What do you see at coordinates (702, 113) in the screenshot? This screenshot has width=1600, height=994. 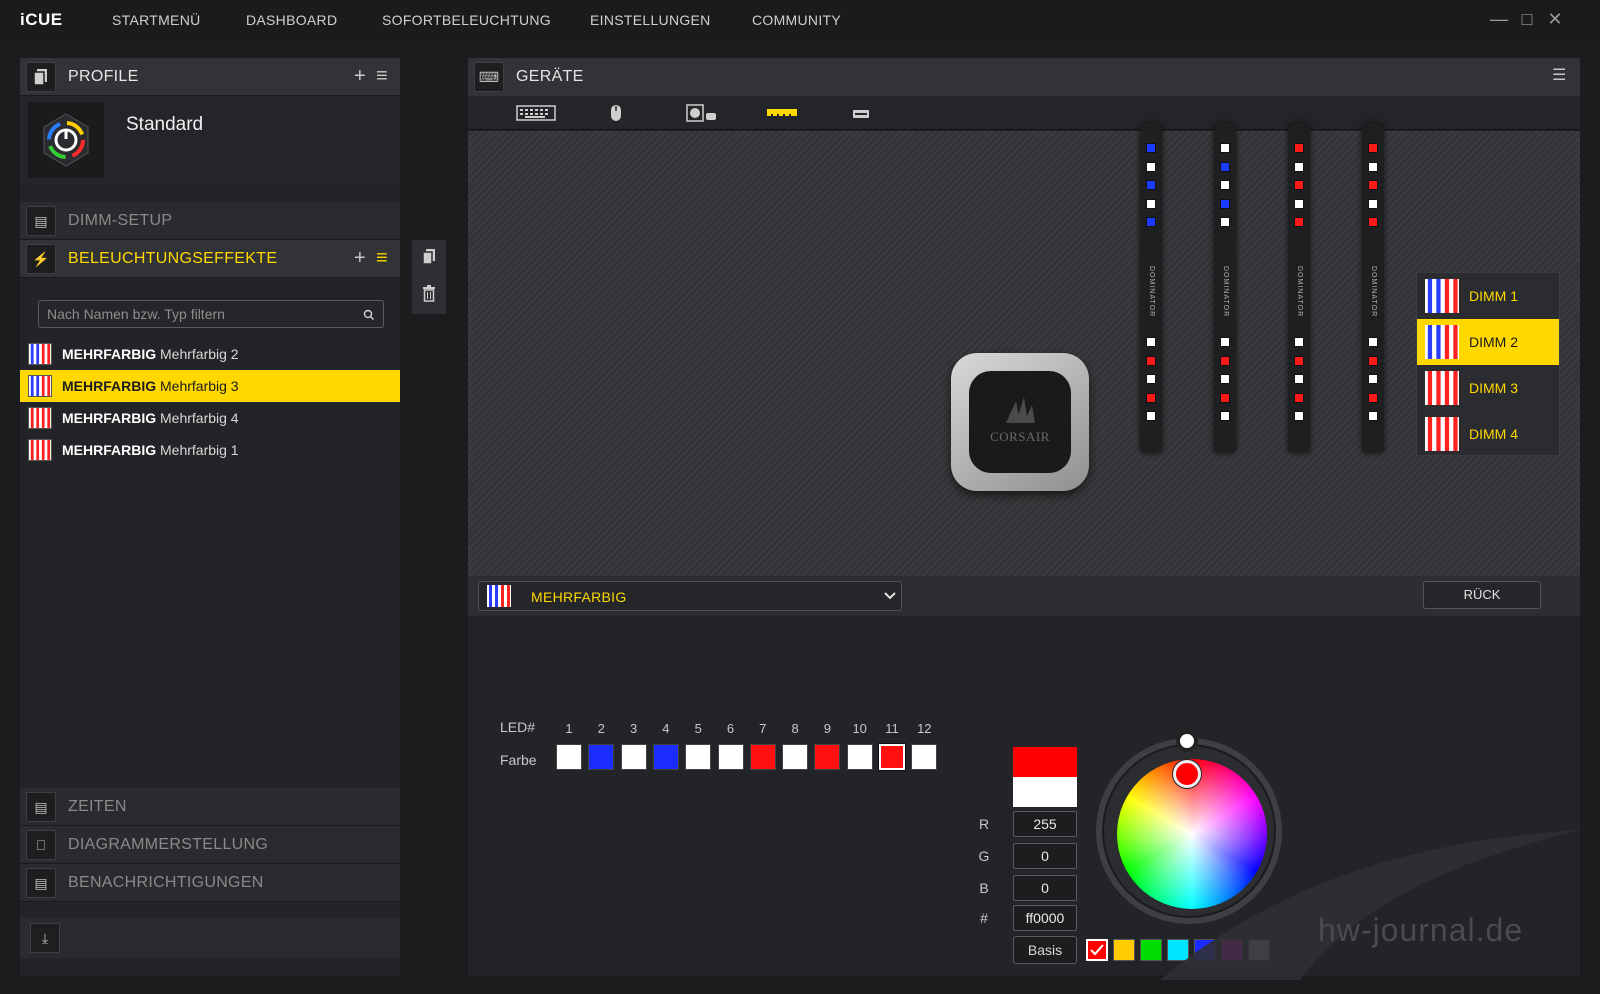 I see `cooler-icon` at bounding box center [702, 113].